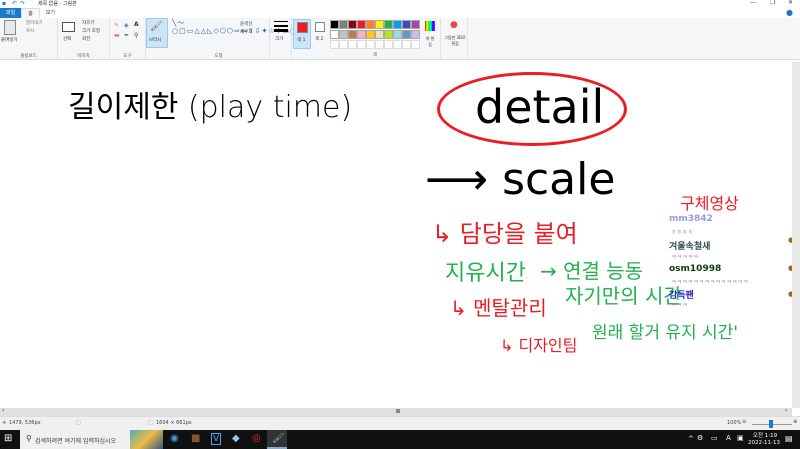  What do you see at coordinates (34, 23) in the screenshot?
I see `cut-button: 잘라내기` at bounding box center [34, 23].